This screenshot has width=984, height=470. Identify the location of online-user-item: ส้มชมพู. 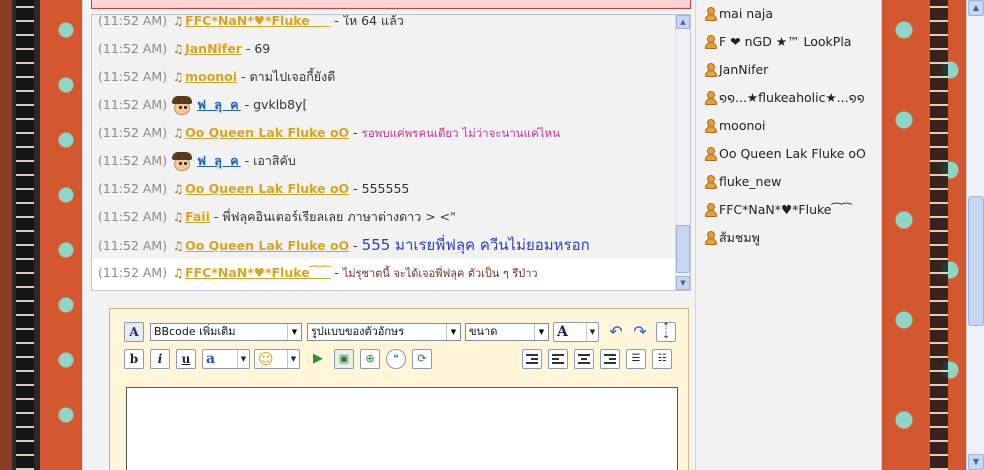
(789, 238).